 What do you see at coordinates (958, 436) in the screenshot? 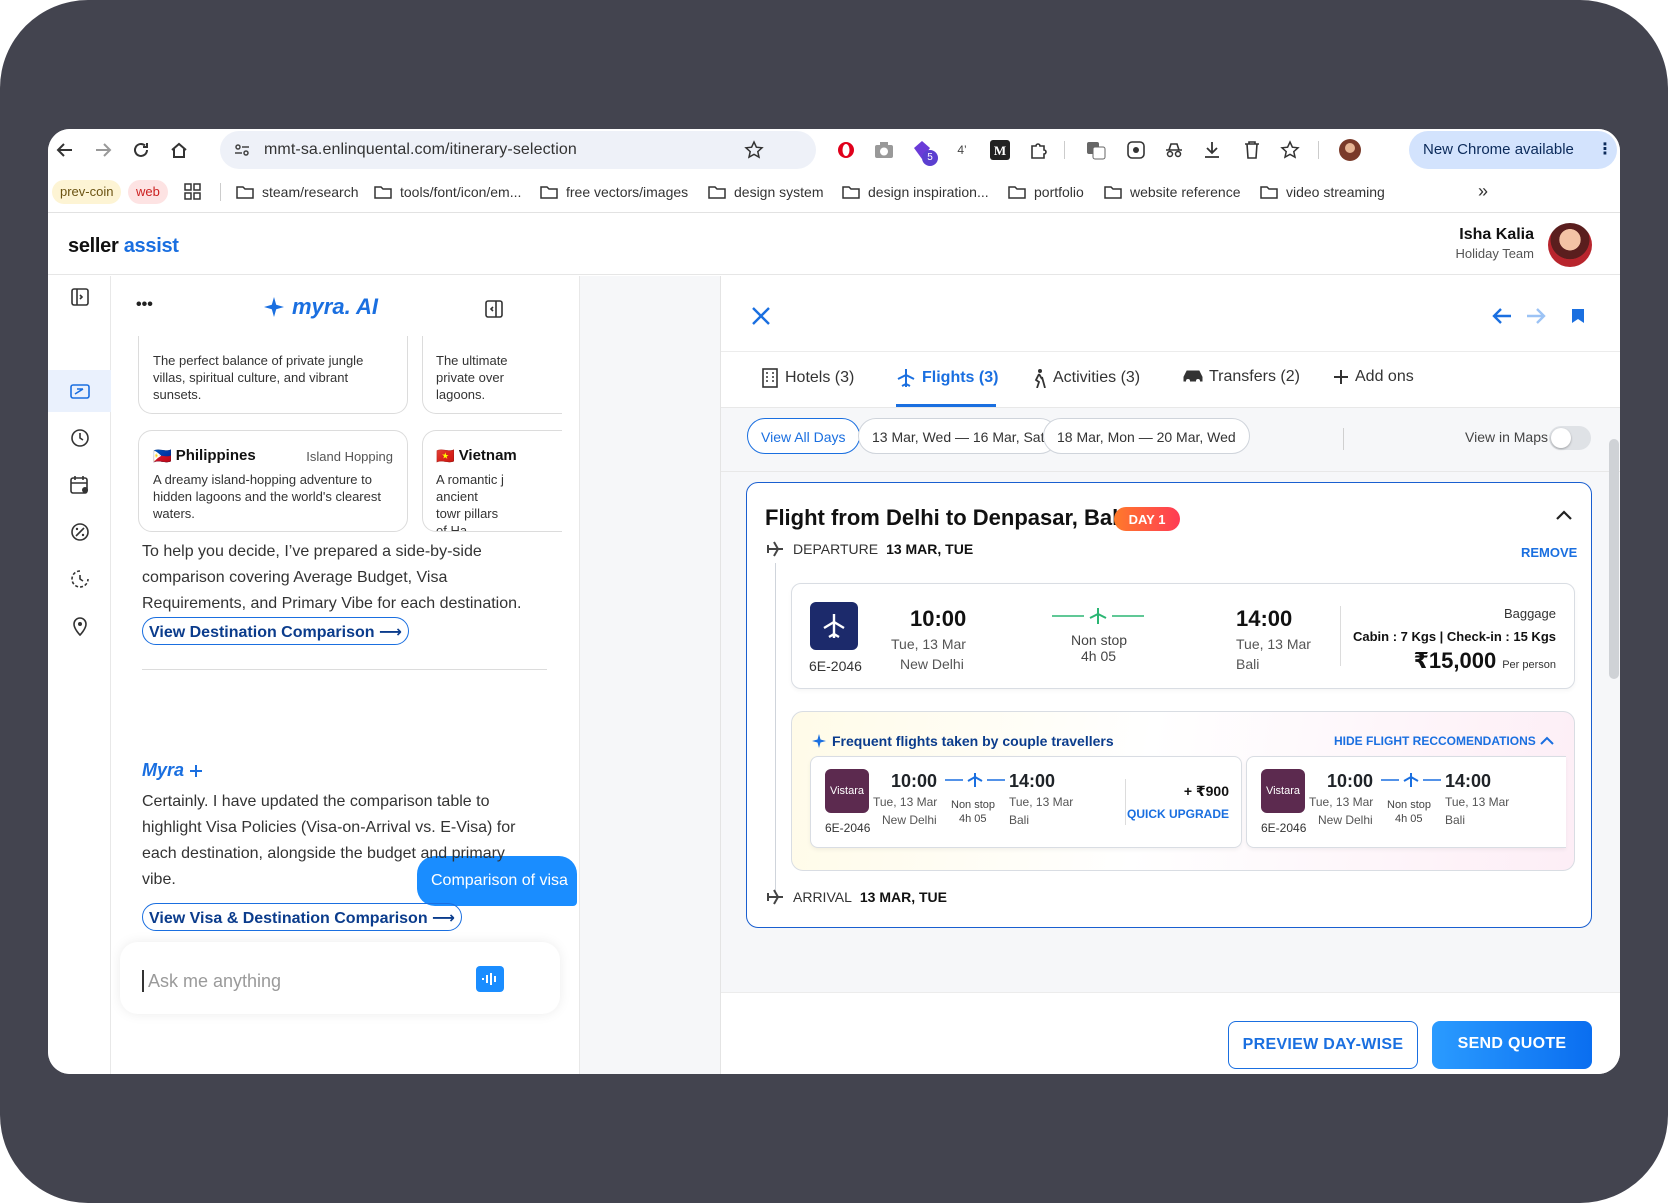
I see `chip-date-range: 13 Mar, Wed — 16 Mar, Sat` at bounding box center [958, 436].